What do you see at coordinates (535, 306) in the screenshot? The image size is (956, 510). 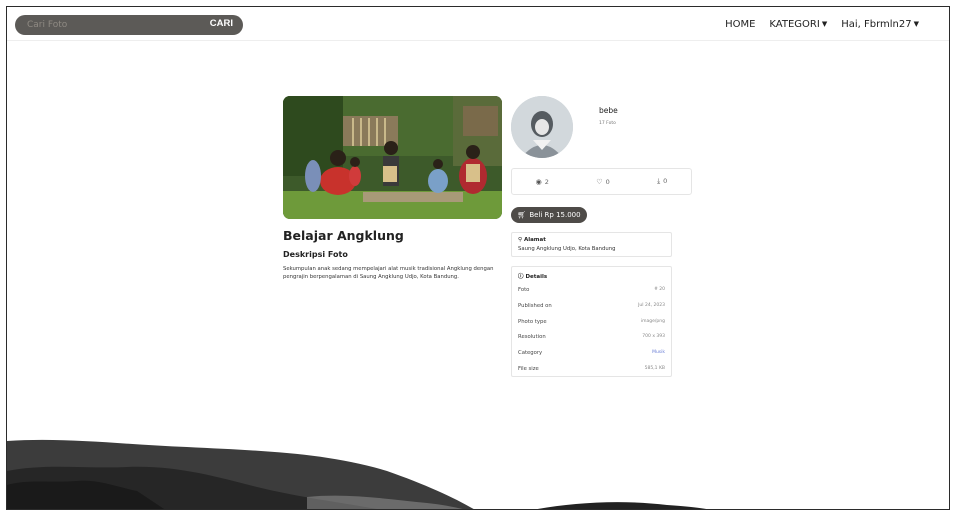 I see `detail-key: Published on` at bounding box center [535, 306].